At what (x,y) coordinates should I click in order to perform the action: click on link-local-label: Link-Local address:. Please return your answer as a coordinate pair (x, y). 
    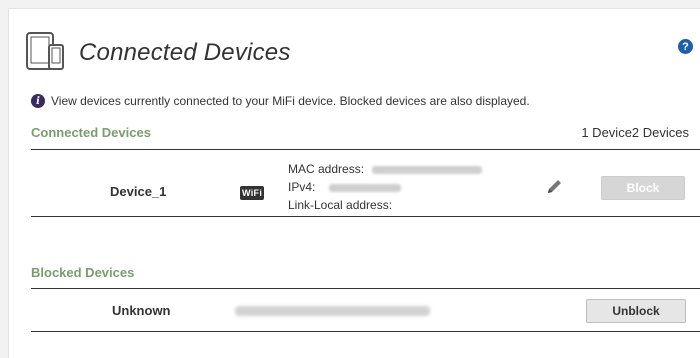
    Looking at the image, I should click on (340, 205).